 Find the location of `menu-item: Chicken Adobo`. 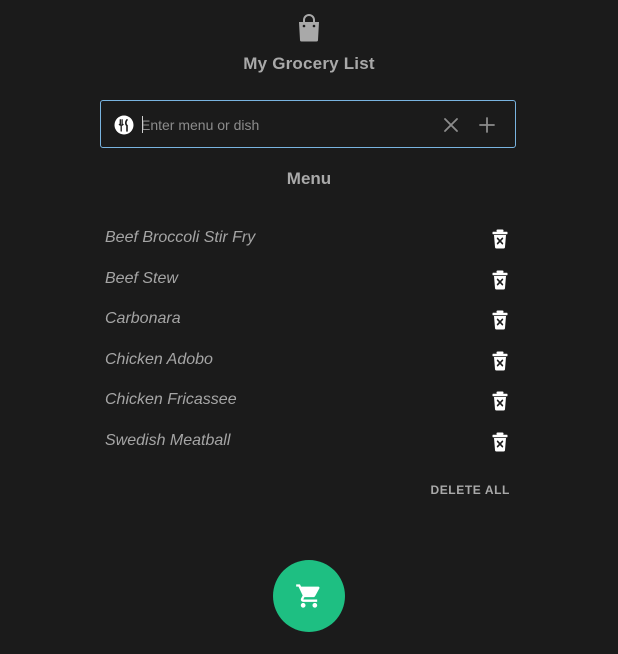

menu-item: Chicken Adobo is located at coordinates (309, 361).